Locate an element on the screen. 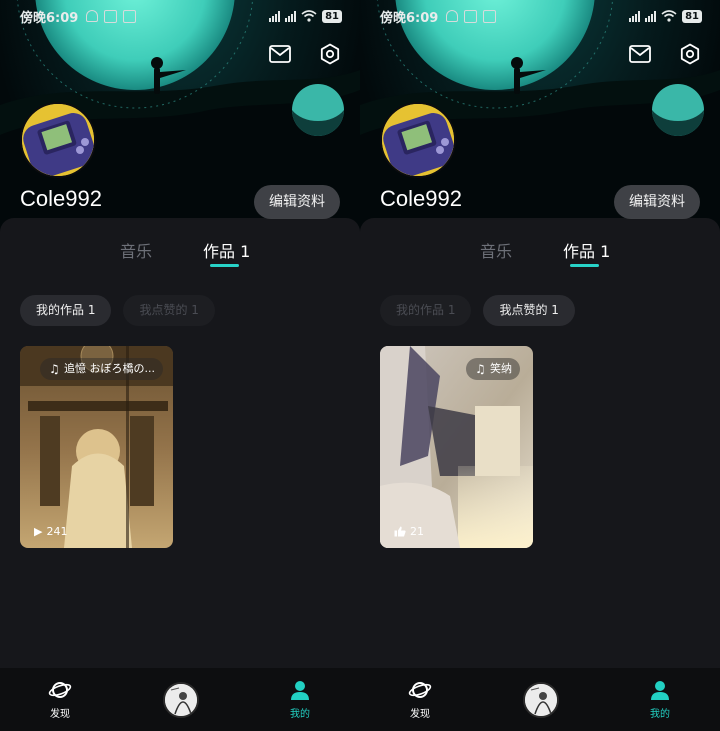 Image resolution: width=720 pixels, height=731 pixels. music-title: 笑纳 is located at coordinates (501, 368).